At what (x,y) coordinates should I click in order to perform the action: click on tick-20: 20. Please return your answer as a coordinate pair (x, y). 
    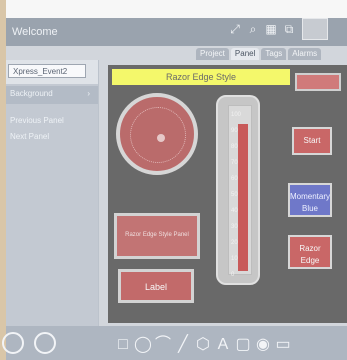
    Looking at the image, I should click on (234, 243).